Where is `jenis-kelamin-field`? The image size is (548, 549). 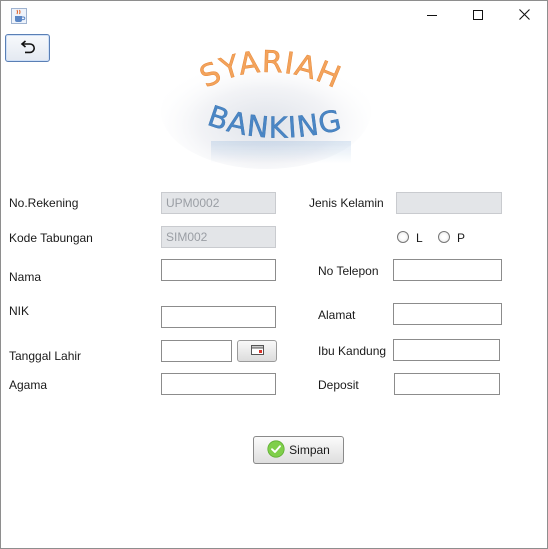 jenis-kelamin-field is located at coordinates (449, 203).